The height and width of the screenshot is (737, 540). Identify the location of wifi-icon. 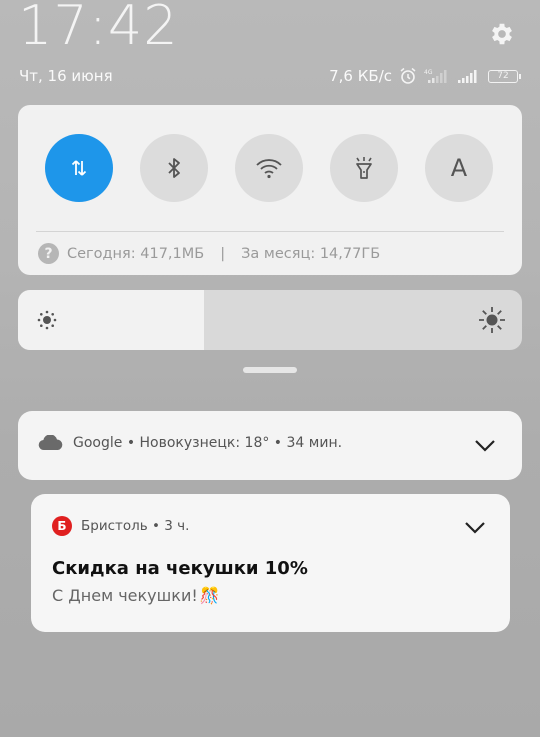
(269, 169).